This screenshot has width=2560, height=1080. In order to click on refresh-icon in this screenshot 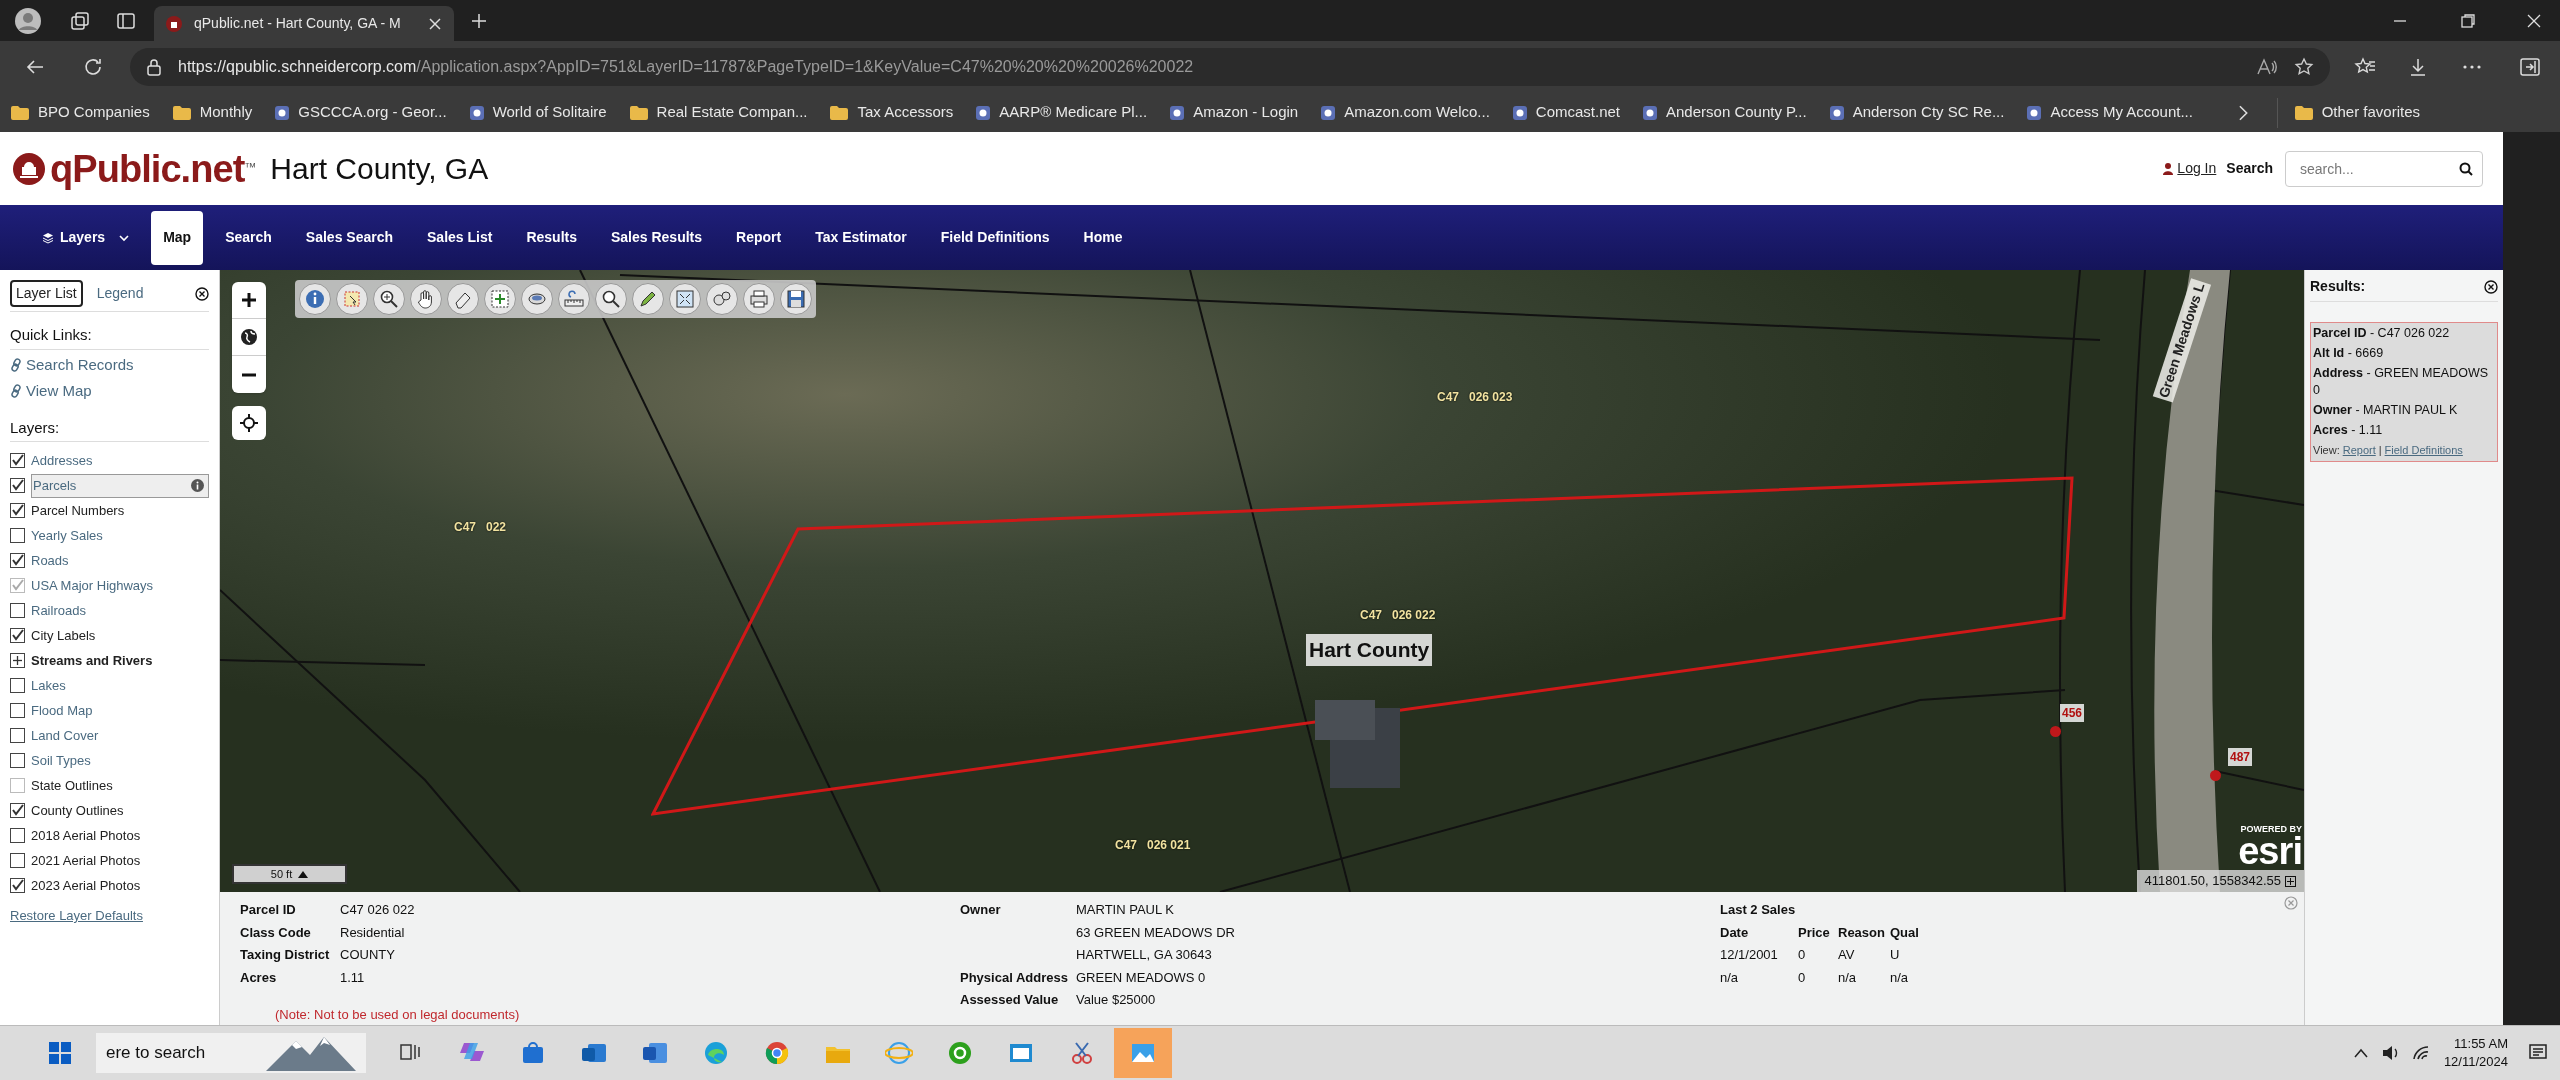, I will do `click(93, 67)`.